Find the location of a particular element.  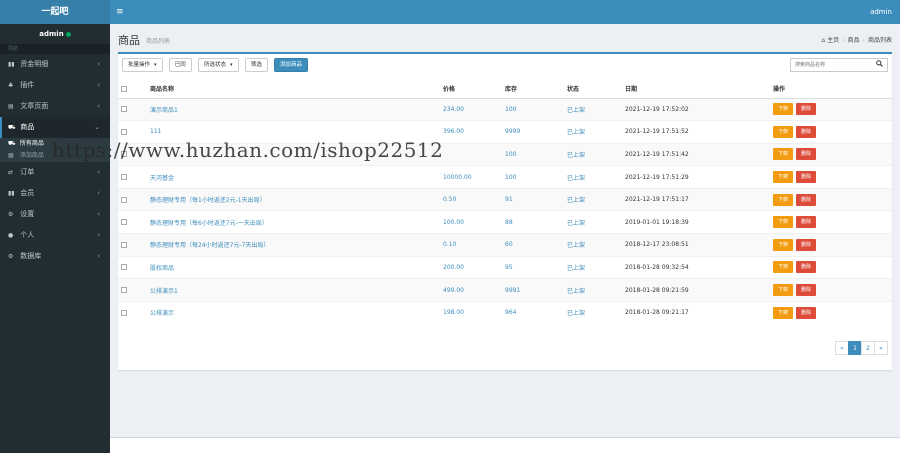

product-name-link: 静态理财专用（每24小时返还7元-7天出局） is located at coordinates (296, 245).